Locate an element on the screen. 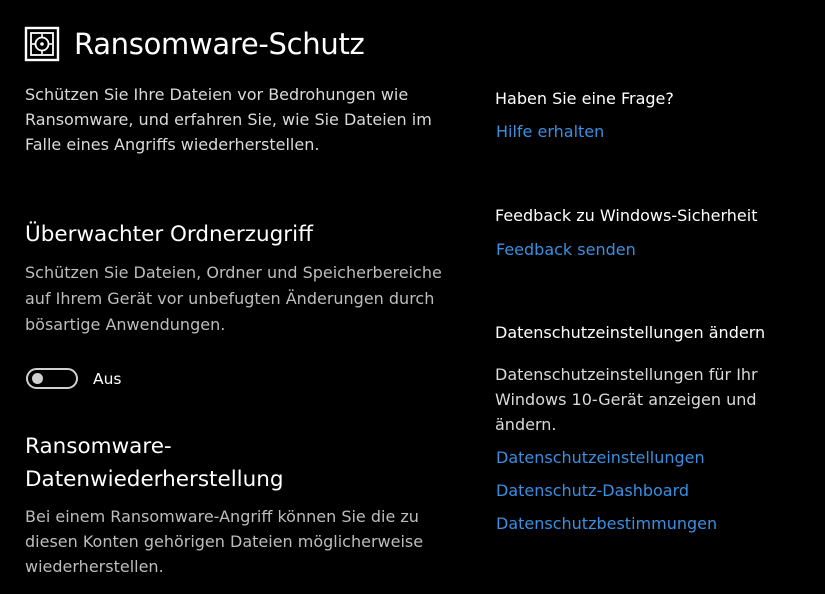 The image size is (825, 594). feedback-heading: Feedback zu Windows-Sicherheit is located at coordinates (626, 215).